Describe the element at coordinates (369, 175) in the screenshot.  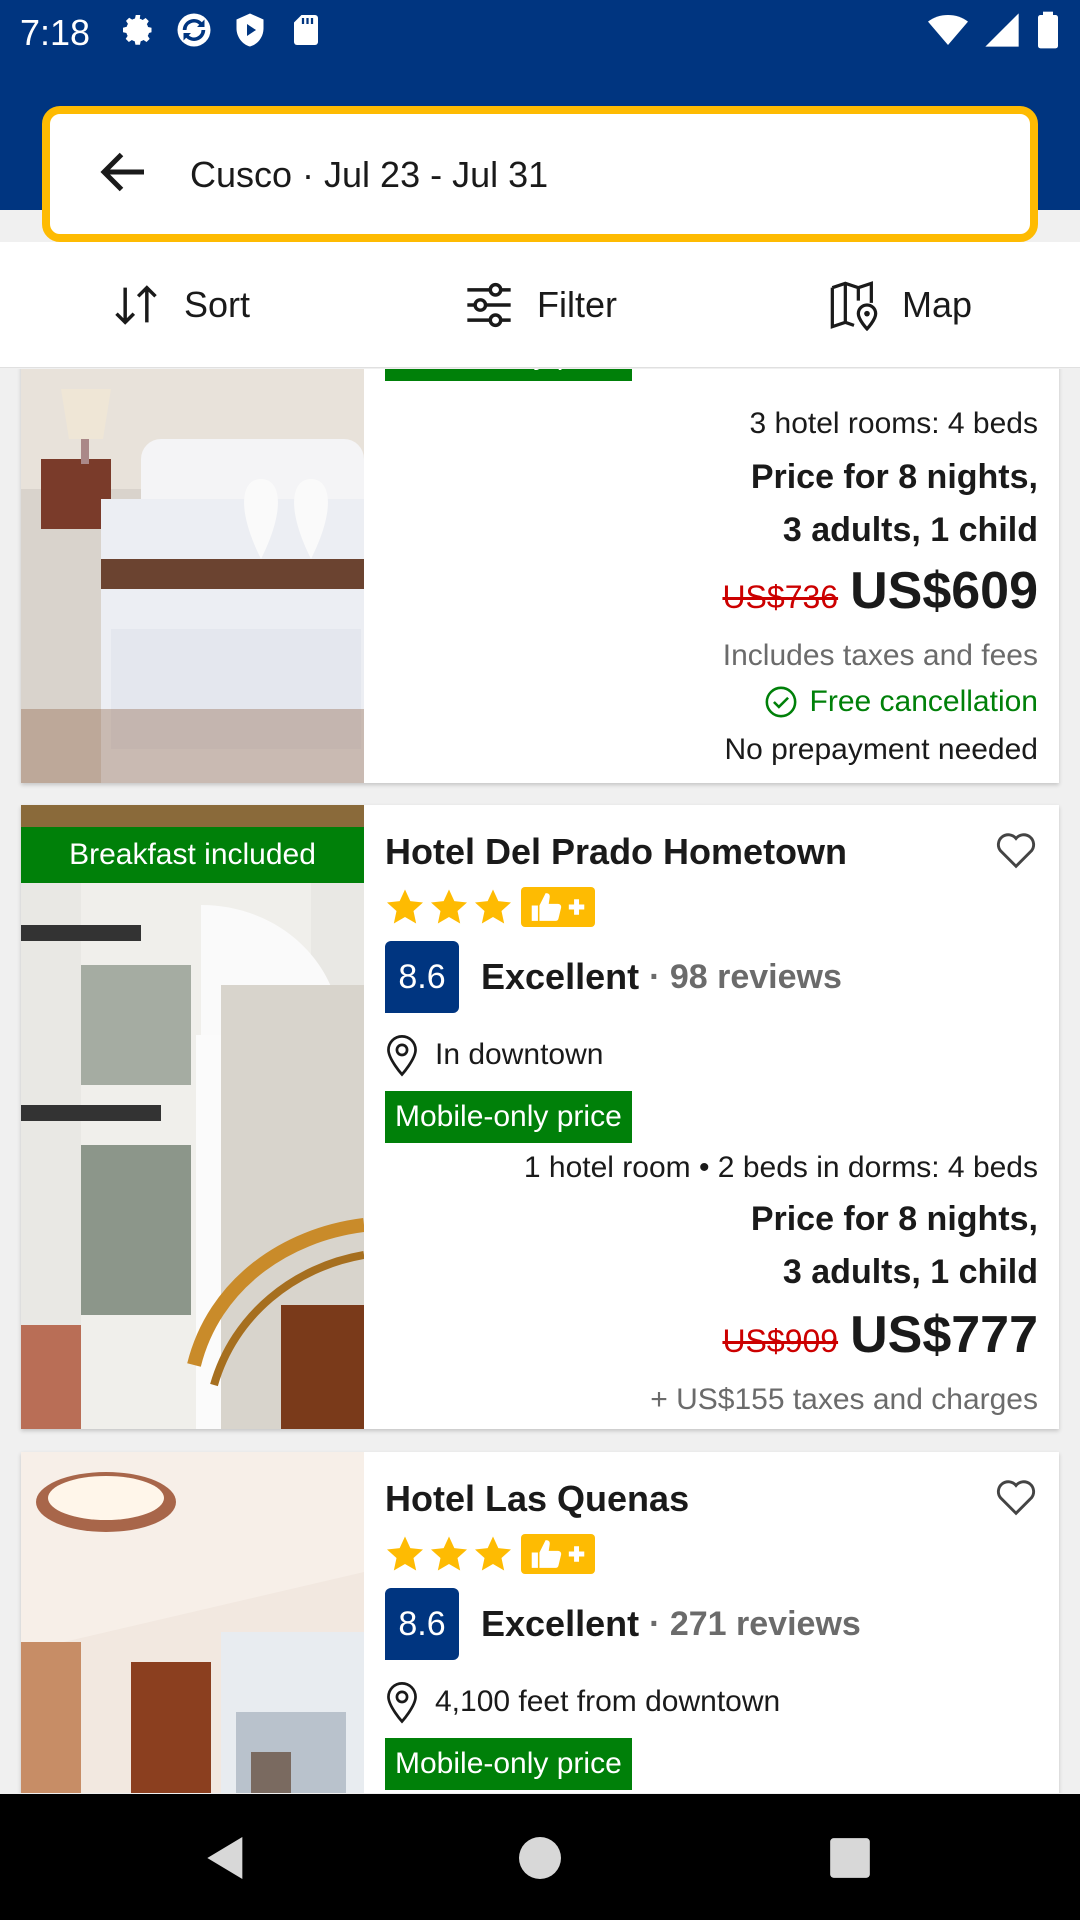
I see `search-summary: Cusco · Jul 23 - Jul 31` at that location.